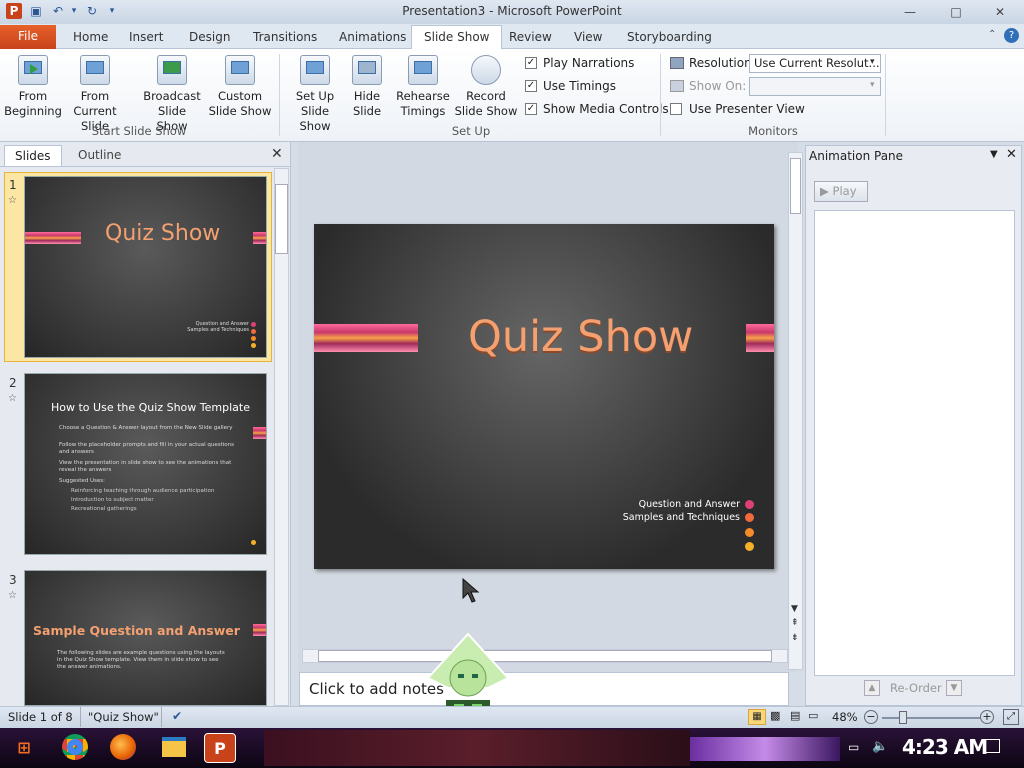 The image size is (1024, 768). Describe the element at coordinates (916, 688) in the screenshot. I see `reorder-label: Re-Order` at that location.